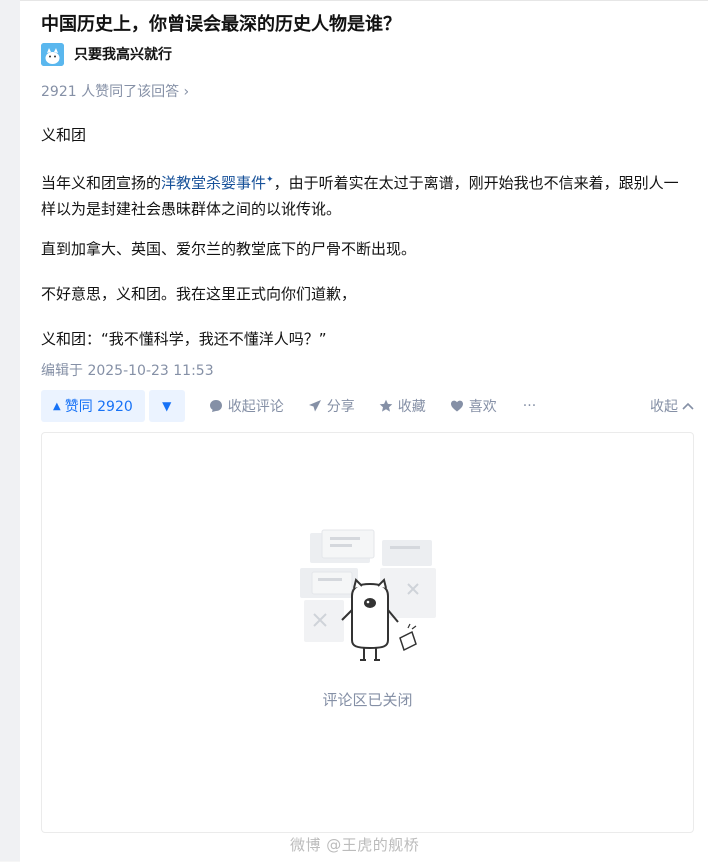 The height and width of the screenshot is (862, 708). I want to click on author-row: 只要我高兴就行, so click(106, 54).